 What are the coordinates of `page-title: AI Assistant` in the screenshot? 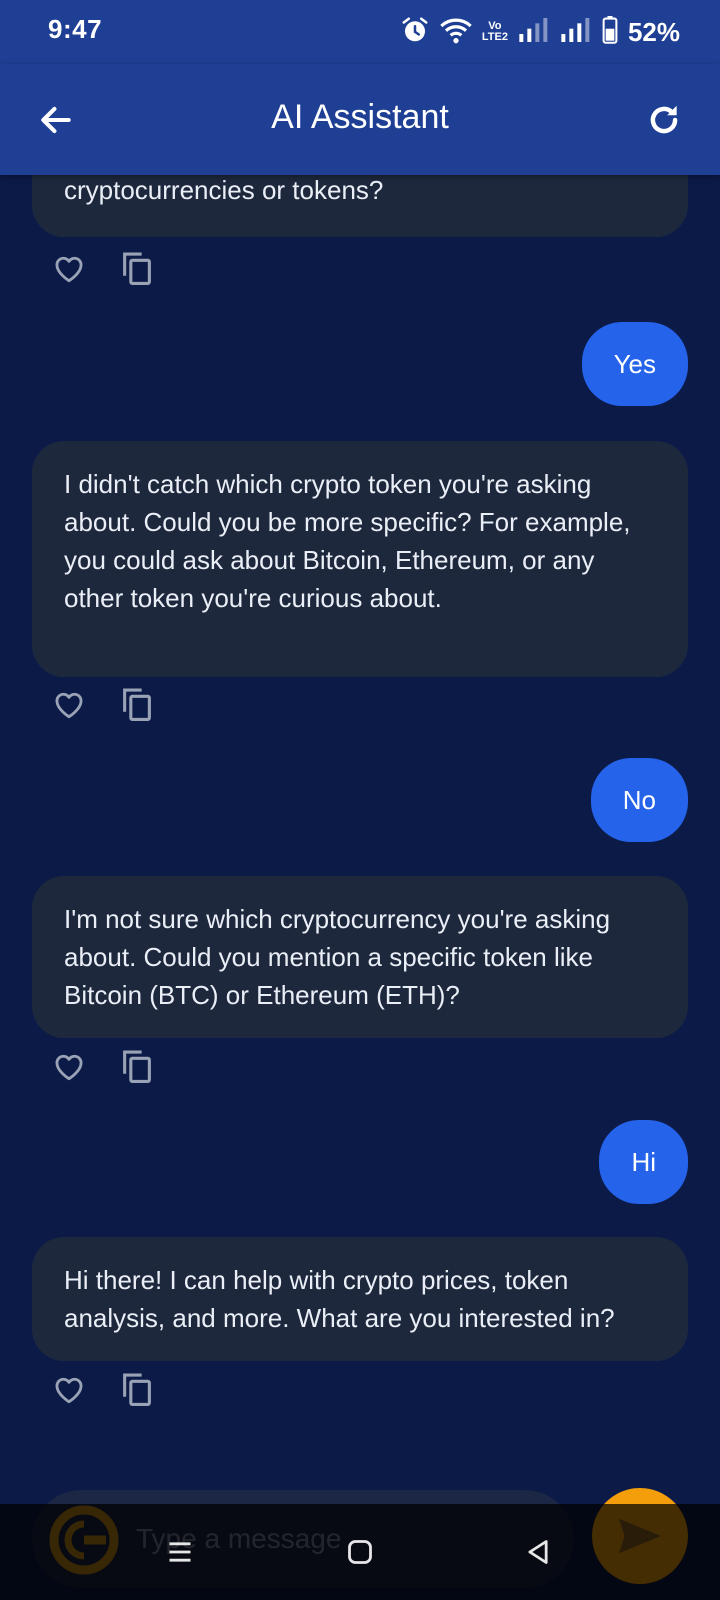 It's located at (360, 117).